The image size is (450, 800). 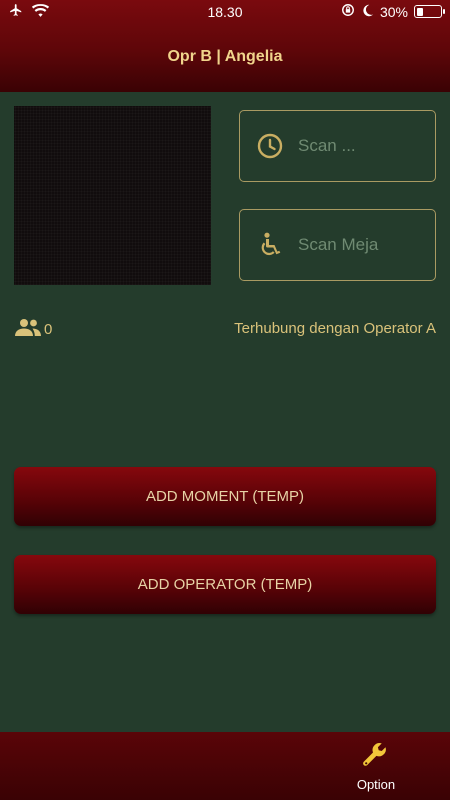 I want to click on wrench-icon, so click(x=376, y=758).